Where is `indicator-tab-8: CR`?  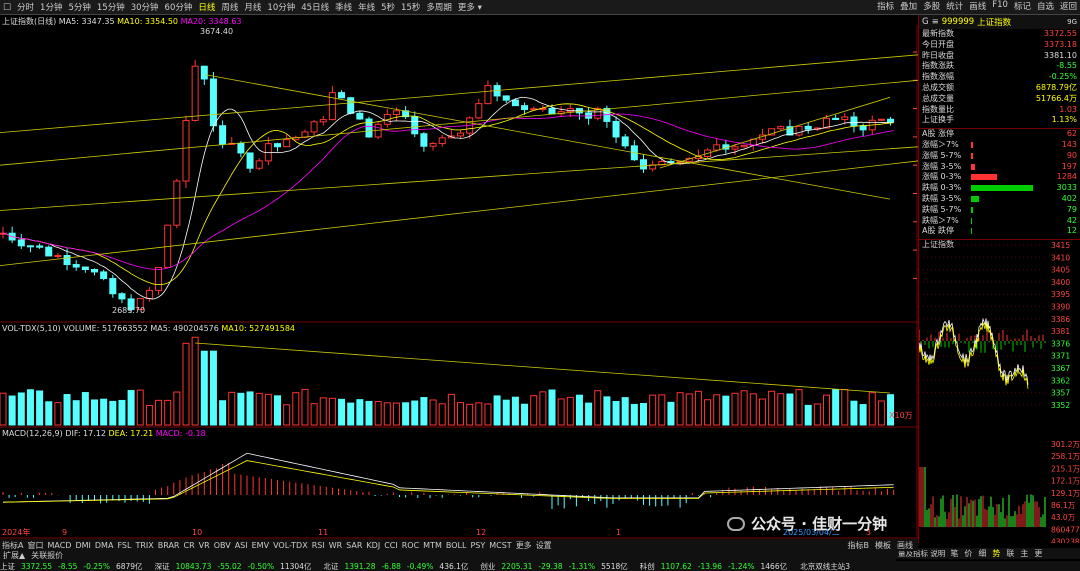 indicator-tab-8: CR is located at coordinates (189, 545).